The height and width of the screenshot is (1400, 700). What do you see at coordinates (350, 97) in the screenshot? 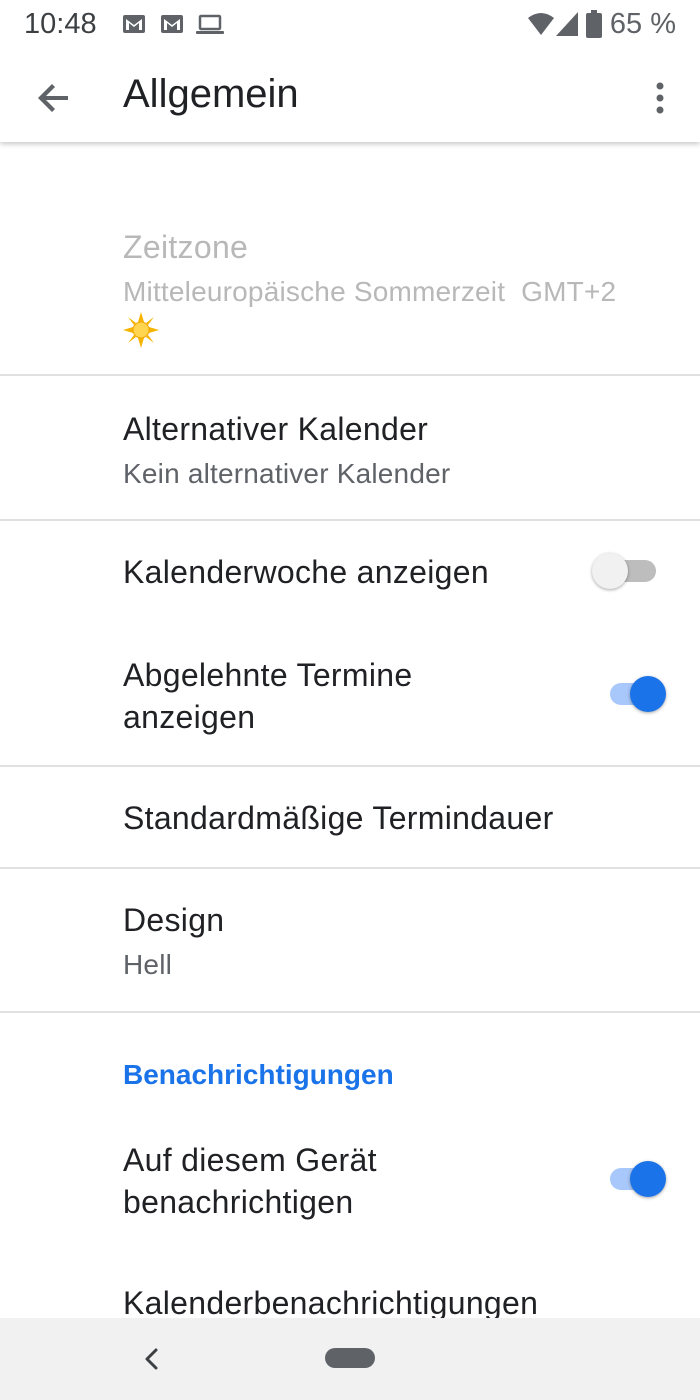
I see `app-bar: Allgemein` at bounding box center [350, 97].